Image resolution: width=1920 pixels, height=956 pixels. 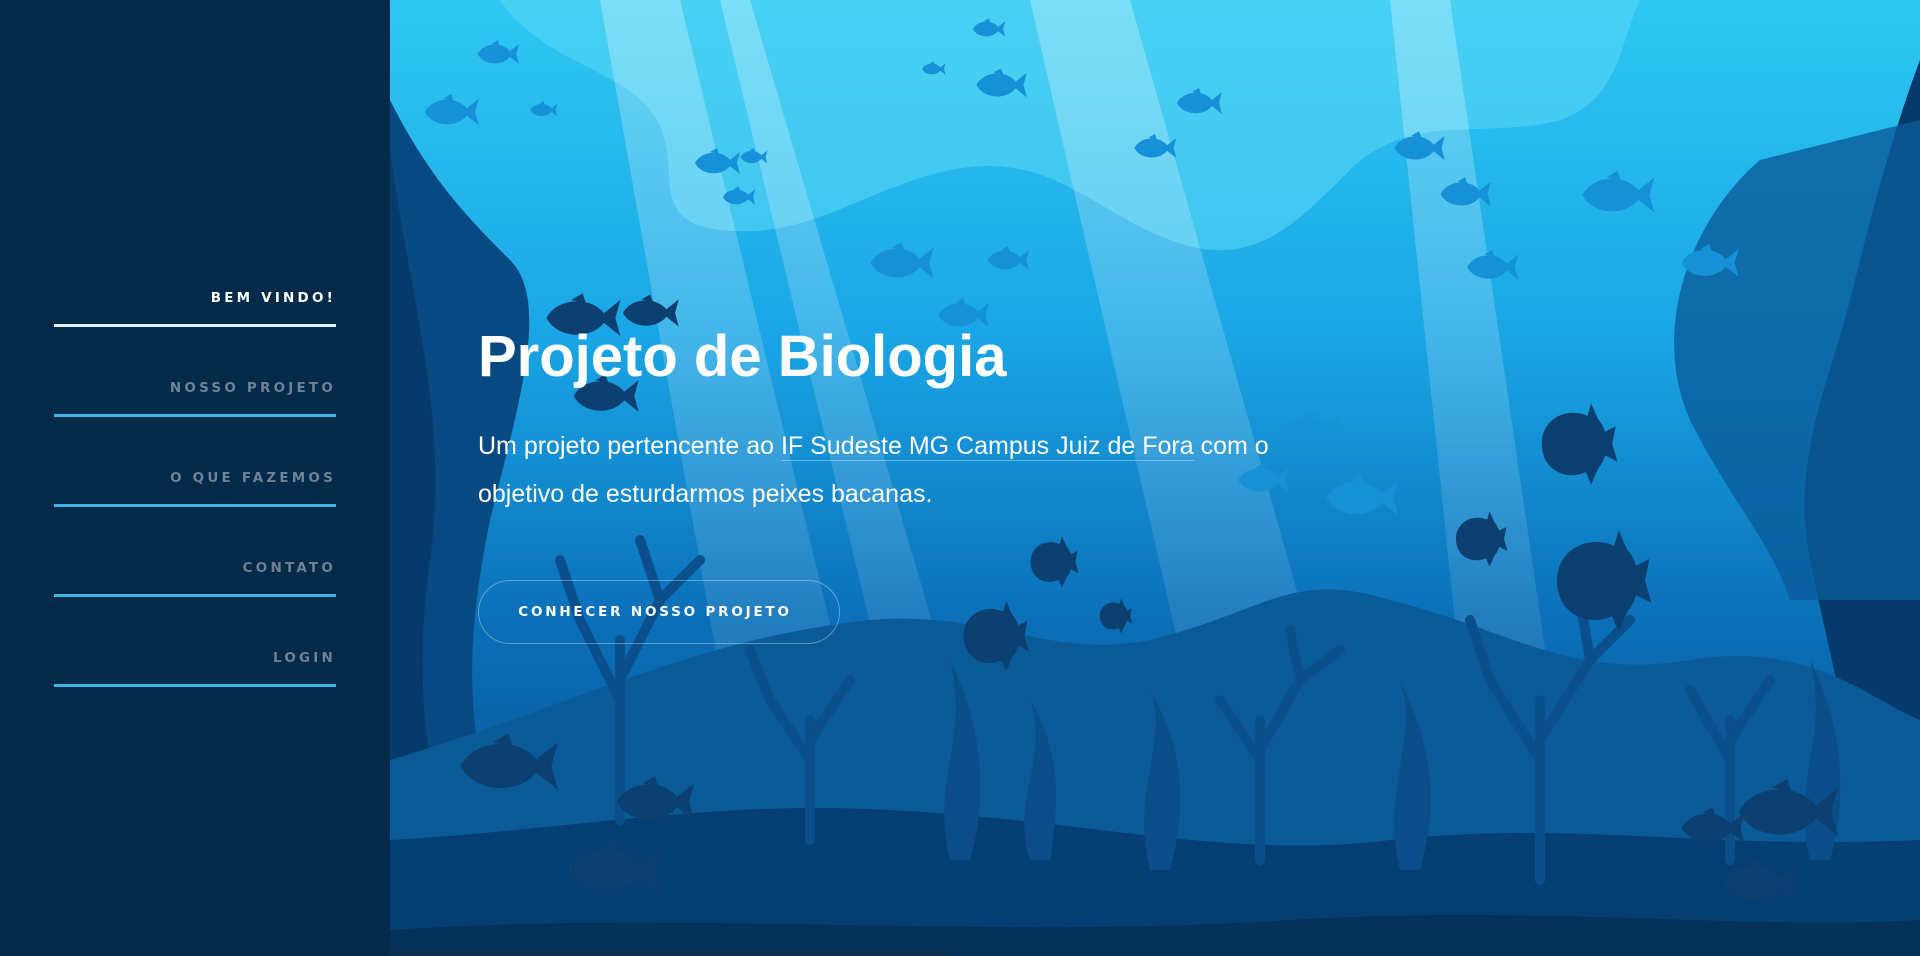 What do you see at coordinates (252, 388) in the screenshot?
I see `nav-item-label: NOSSO PROJETO` at bounding box center [252, 388].